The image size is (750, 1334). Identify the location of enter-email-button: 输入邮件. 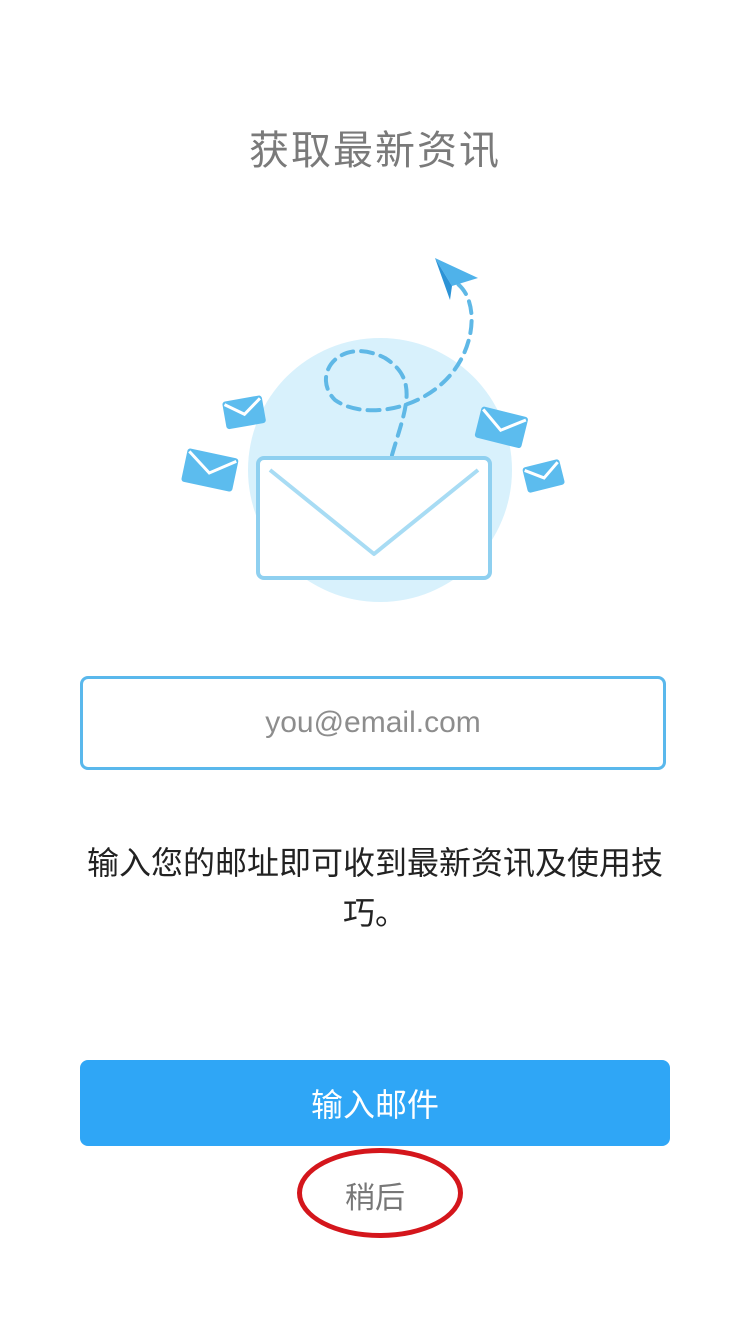
(375, 1103).